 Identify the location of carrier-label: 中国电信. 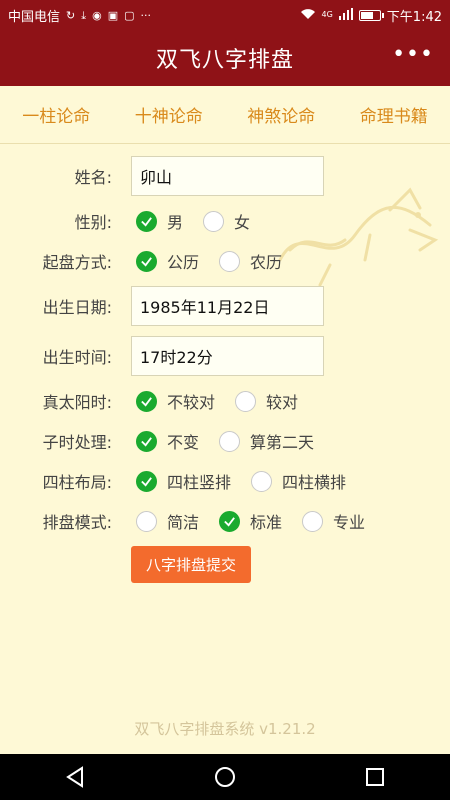
(34, 17).